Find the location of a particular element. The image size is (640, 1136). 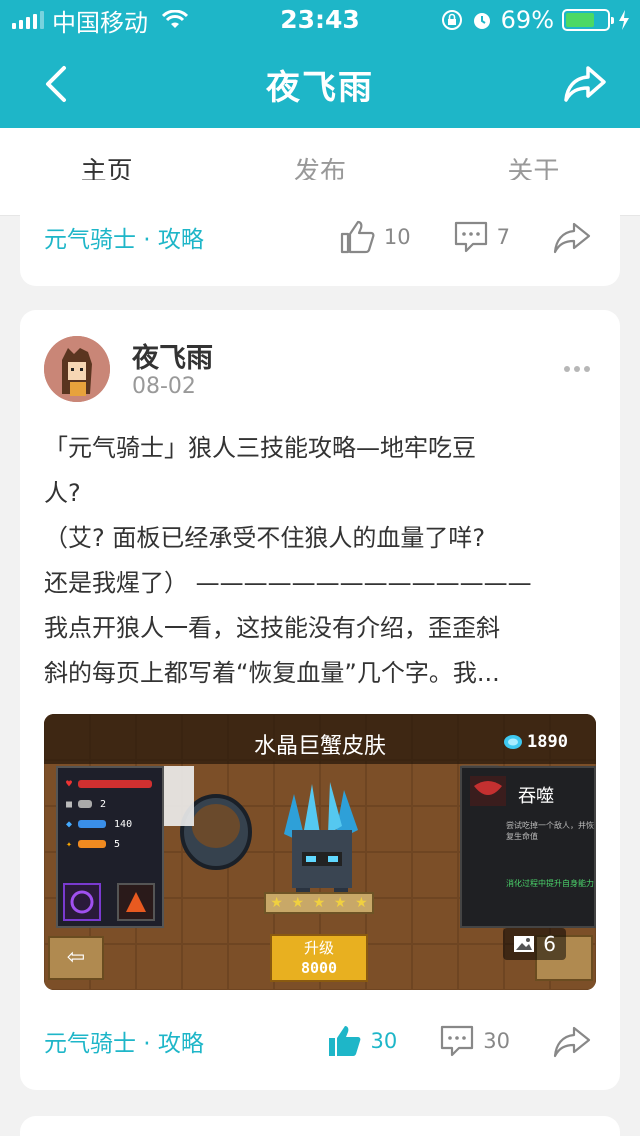

status-right: 69% is located at coordinates (535, 20).